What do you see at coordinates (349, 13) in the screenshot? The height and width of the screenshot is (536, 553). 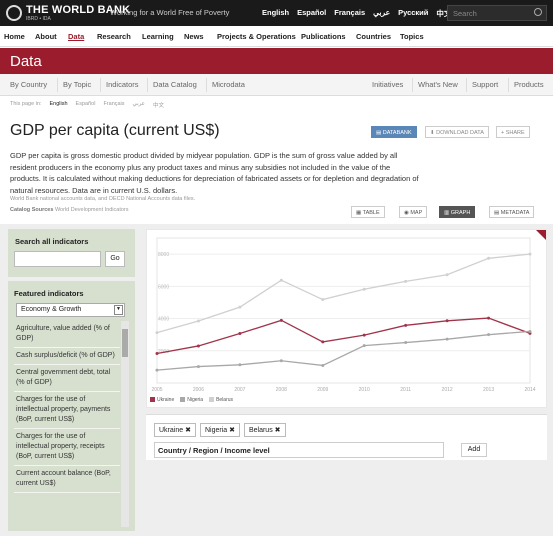 I see `lang-francais: Français` at bounding box center [349, 13].